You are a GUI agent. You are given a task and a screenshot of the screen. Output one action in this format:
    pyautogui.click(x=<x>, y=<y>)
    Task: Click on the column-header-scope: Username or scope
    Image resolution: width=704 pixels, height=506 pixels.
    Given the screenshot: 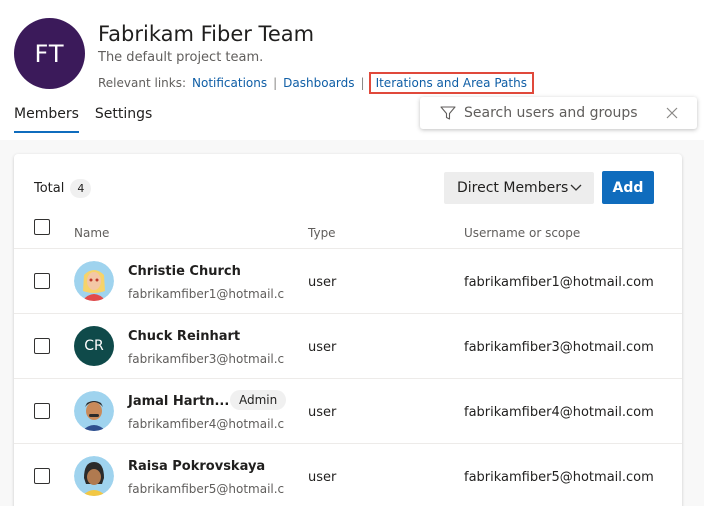 What is the action you would take?
    pyautogui.click(x=522, y=233)
    